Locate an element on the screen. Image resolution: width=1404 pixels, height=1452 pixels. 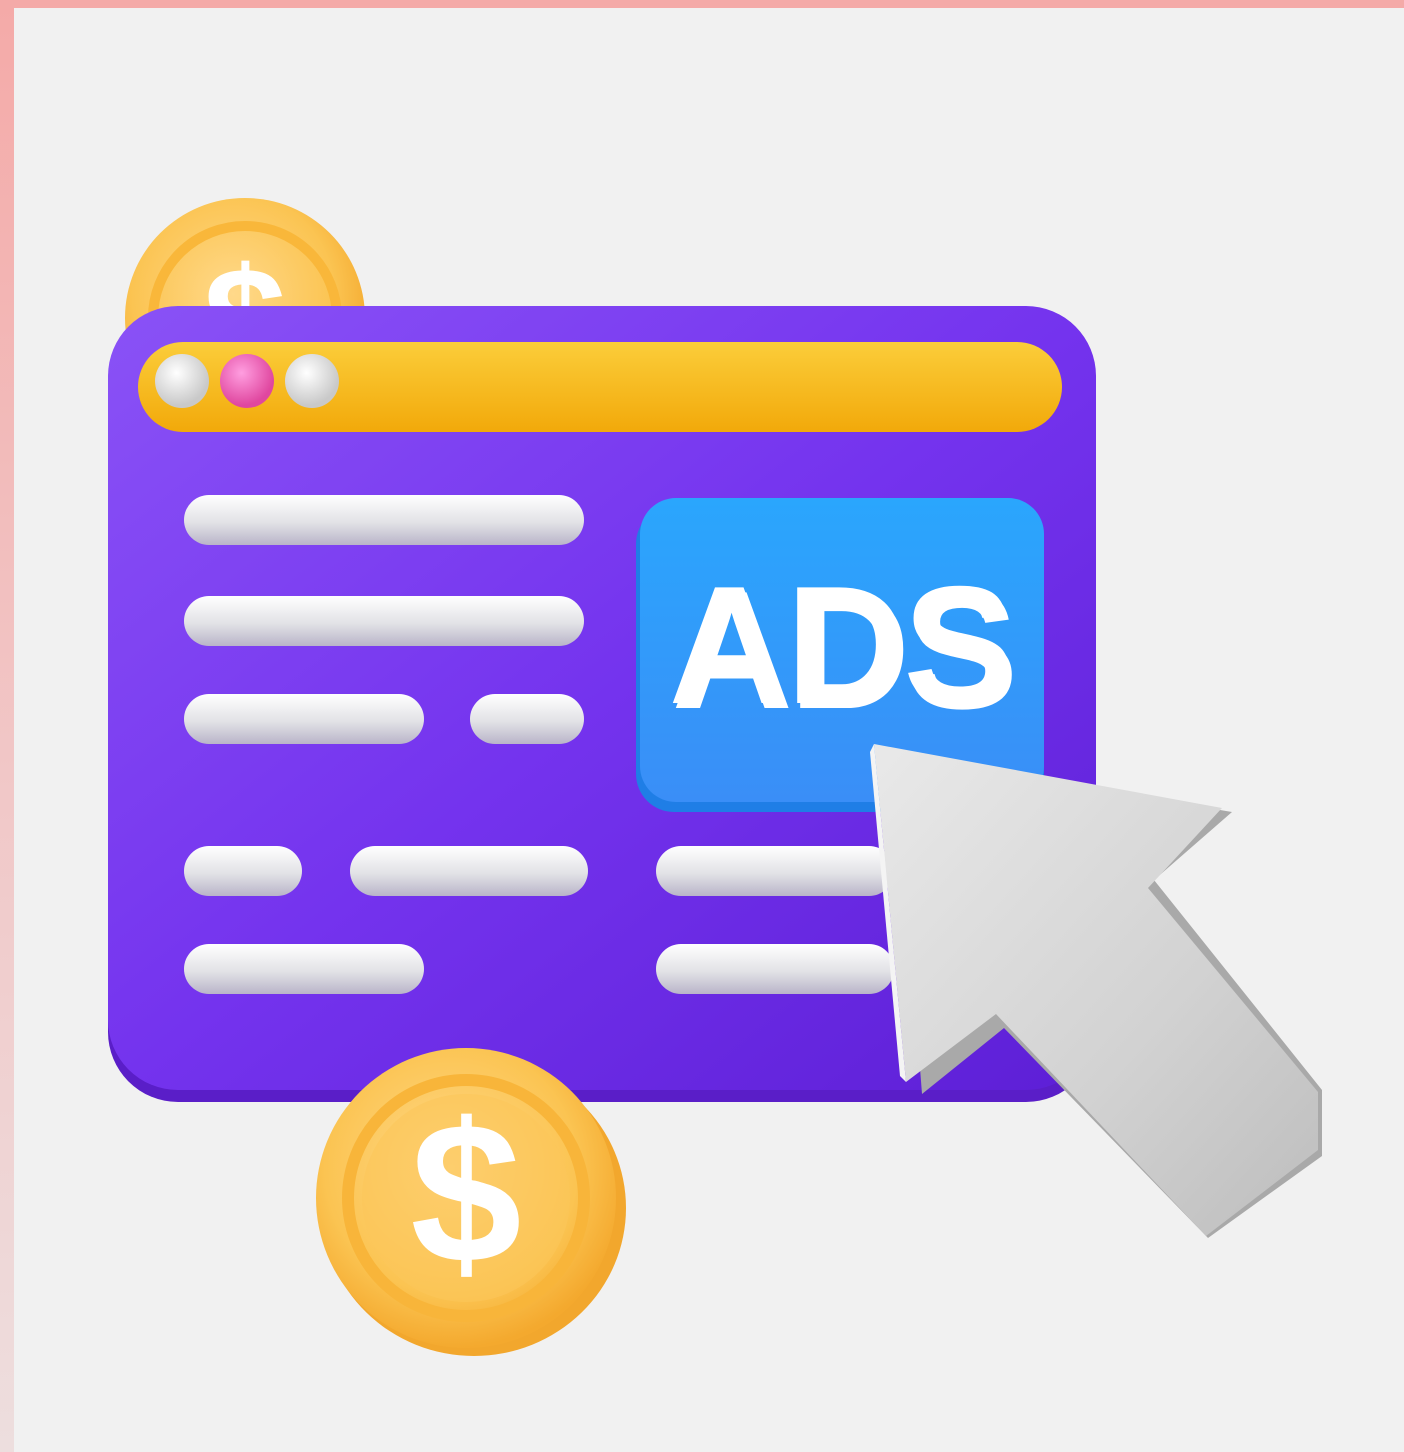
window-dot-active-icon is located at coordinates (247, 381).